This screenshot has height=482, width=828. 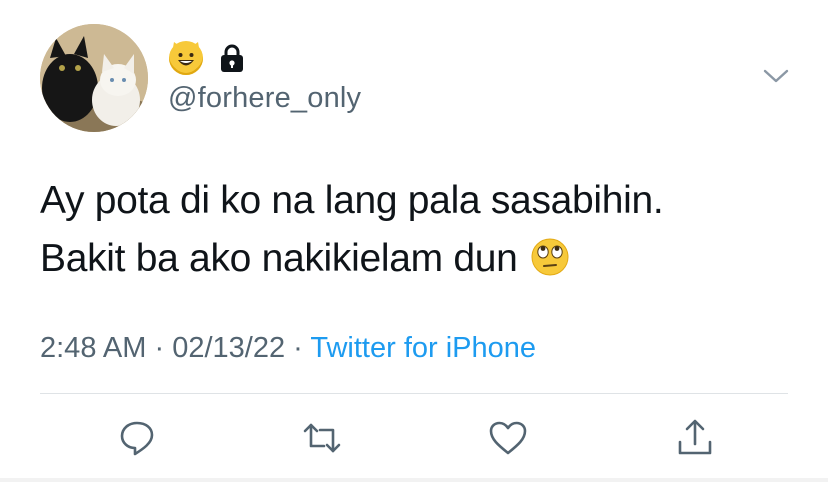 What do you see at coordinates (279, 258) in the screenshot?
I see `tweet-line: Bakit ba ako nakikielam dun` at bounding box center [279, 258].